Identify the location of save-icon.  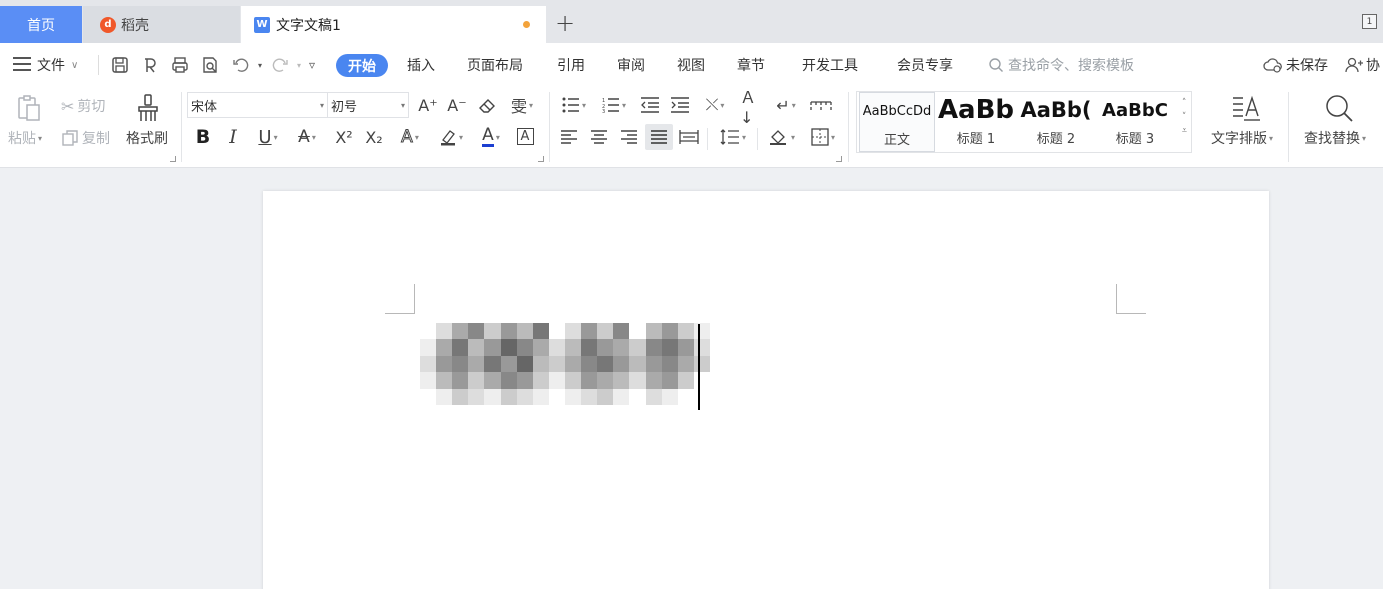
(120, 65).